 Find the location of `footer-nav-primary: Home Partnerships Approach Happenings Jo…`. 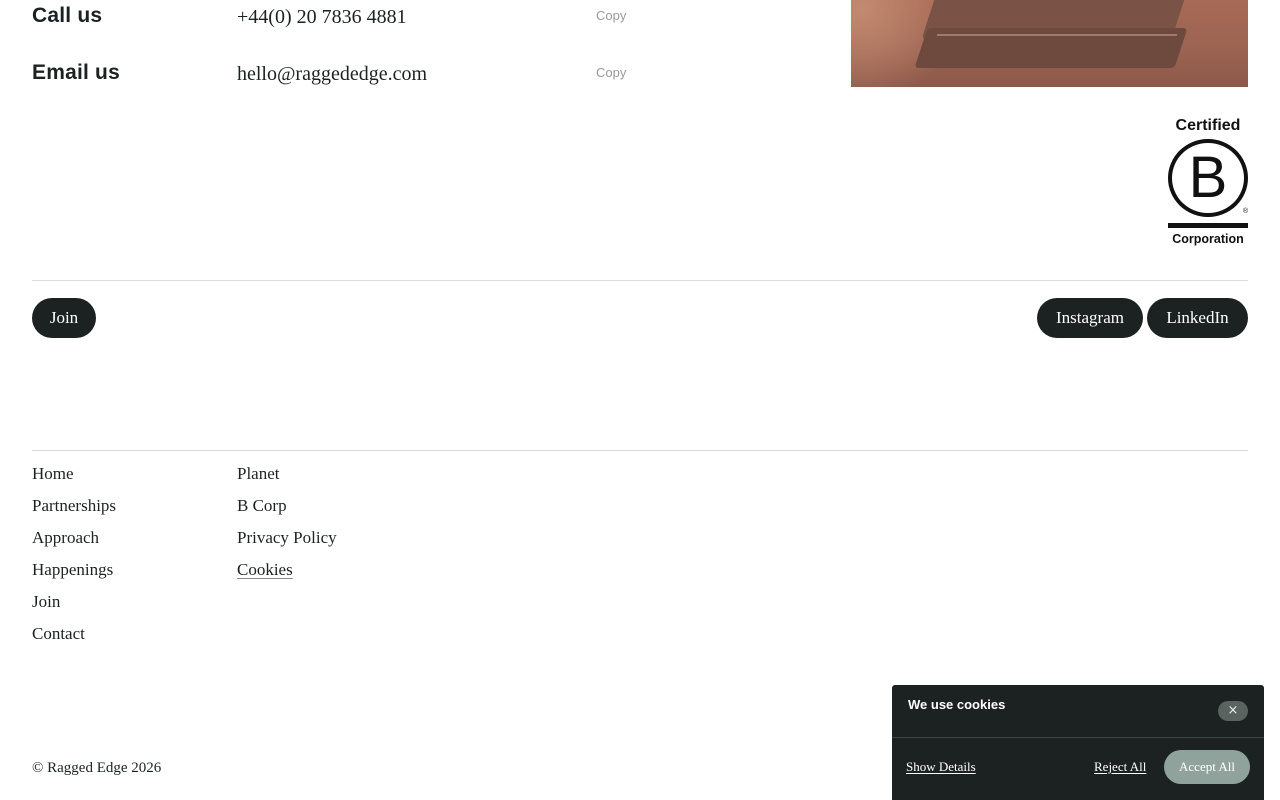

footer-nav-primary: Home Partnerships Approach Happenings Jo… is located at coordinates (74, 558).